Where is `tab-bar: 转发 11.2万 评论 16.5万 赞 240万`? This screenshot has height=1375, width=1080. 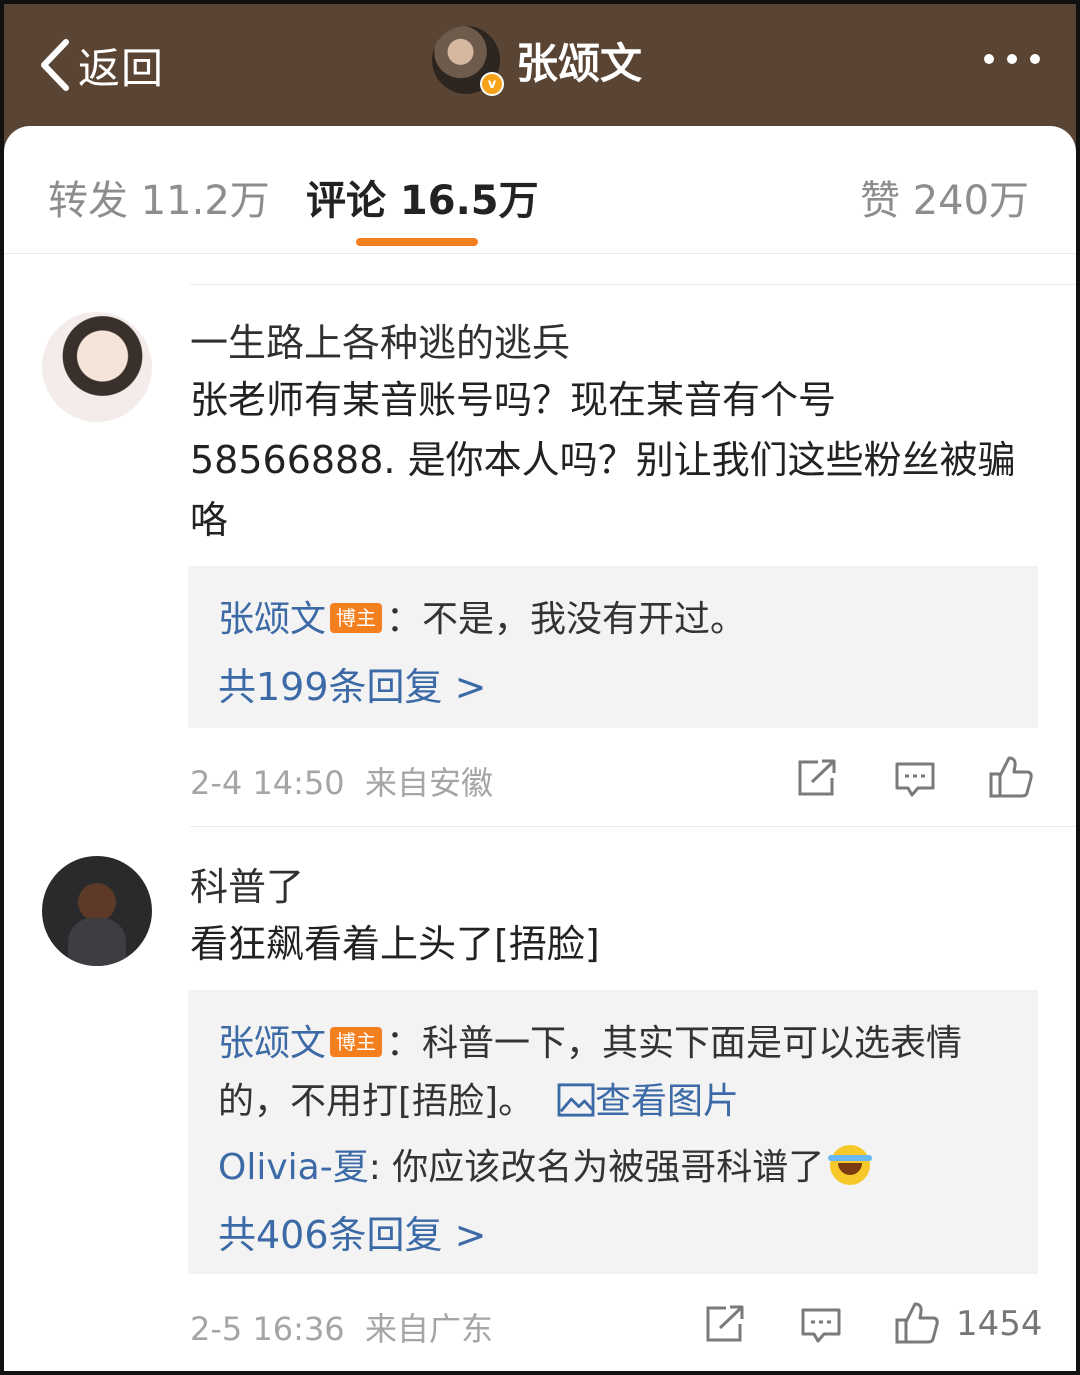
tab-bar: 转发 11.2万 评论 16.5万 赞 240万 is located at coordinates (540, 190).